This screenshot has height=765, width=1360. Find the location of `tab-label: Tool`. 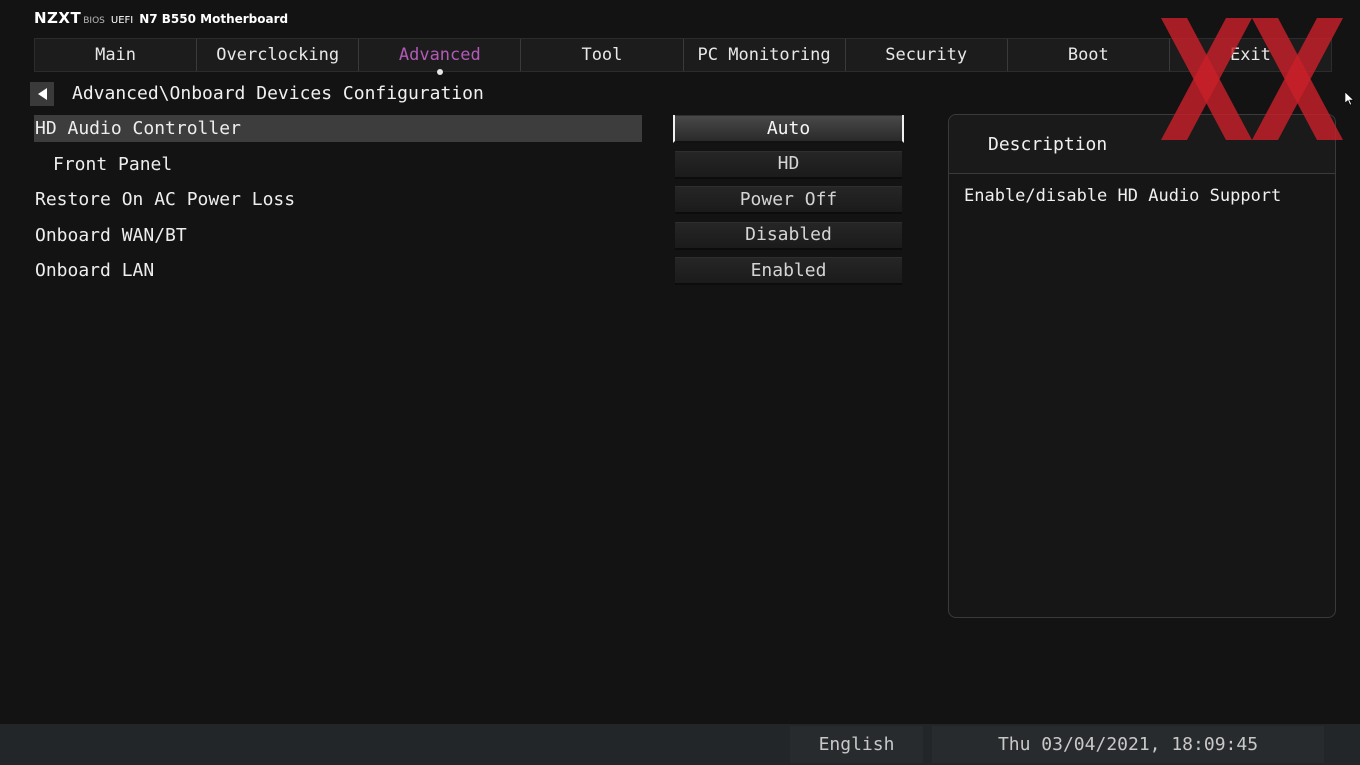

tab-label: Tool is located at coordinates (602, 55).